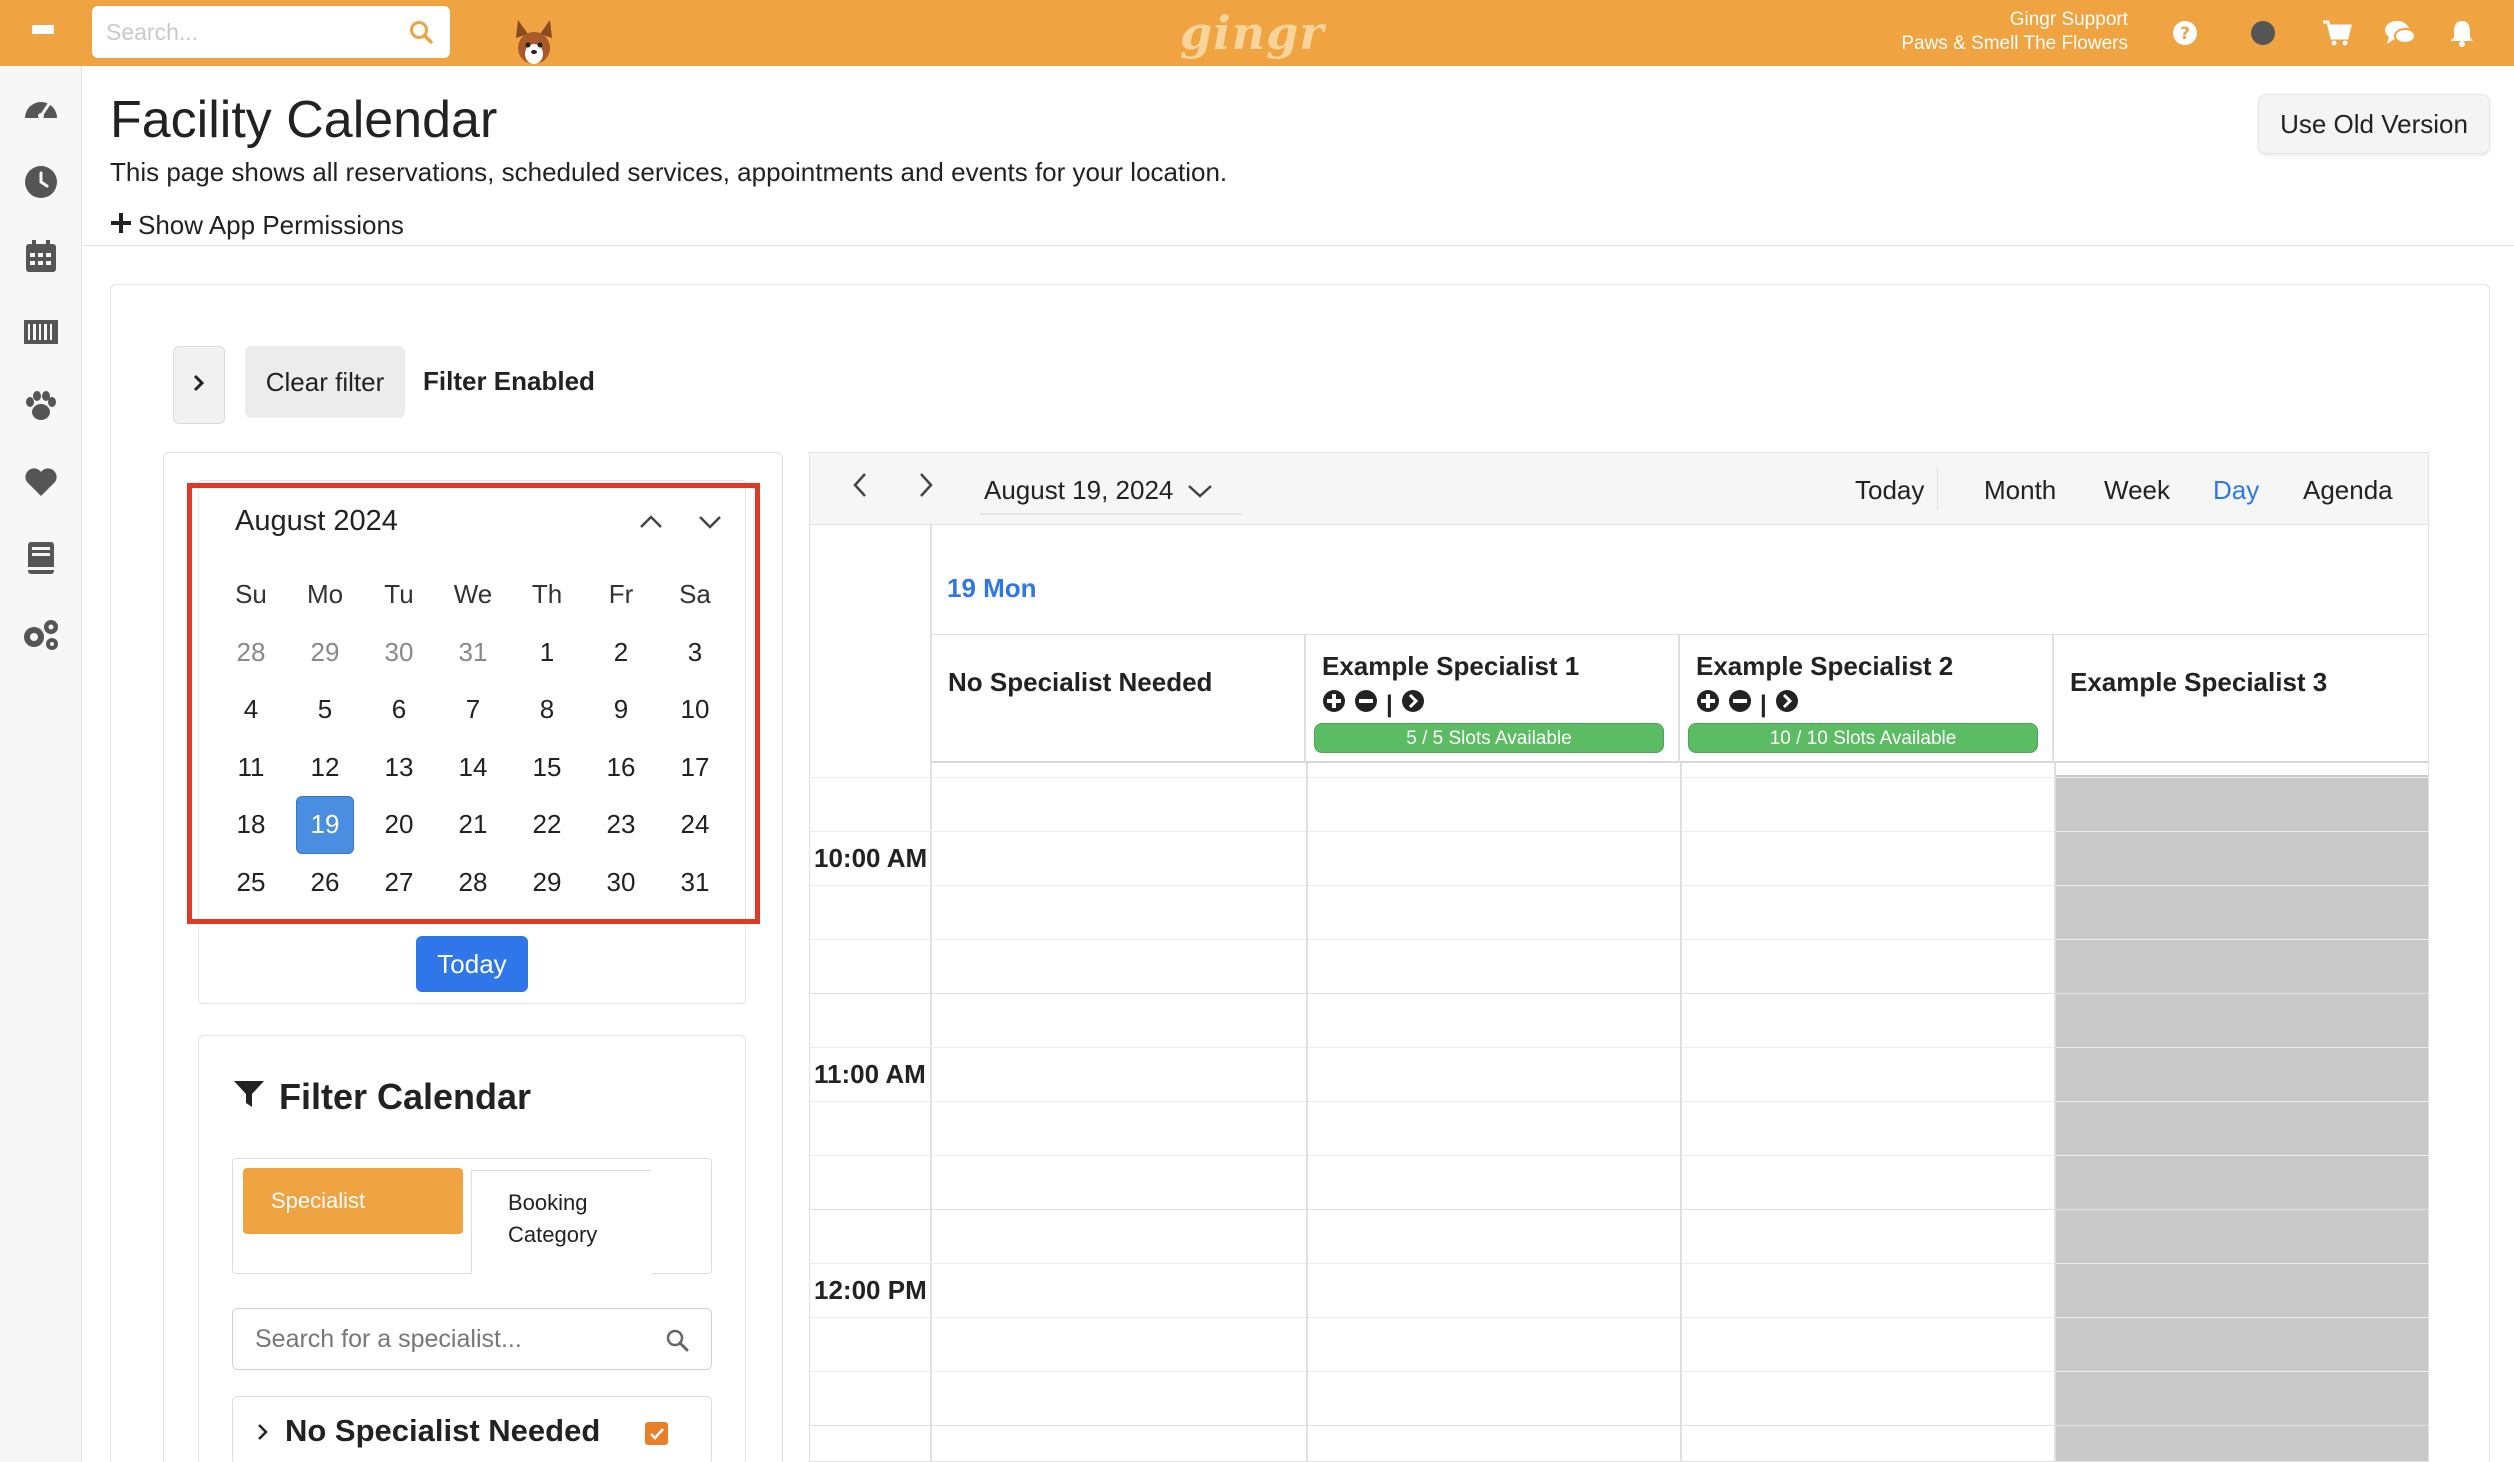 This screenshot has width=2514, height=1462. What do you see at coordinates (1079, 490) in the screenshot?
I see `current-date: August 19, 2024` at bounding box center [1079, 490].